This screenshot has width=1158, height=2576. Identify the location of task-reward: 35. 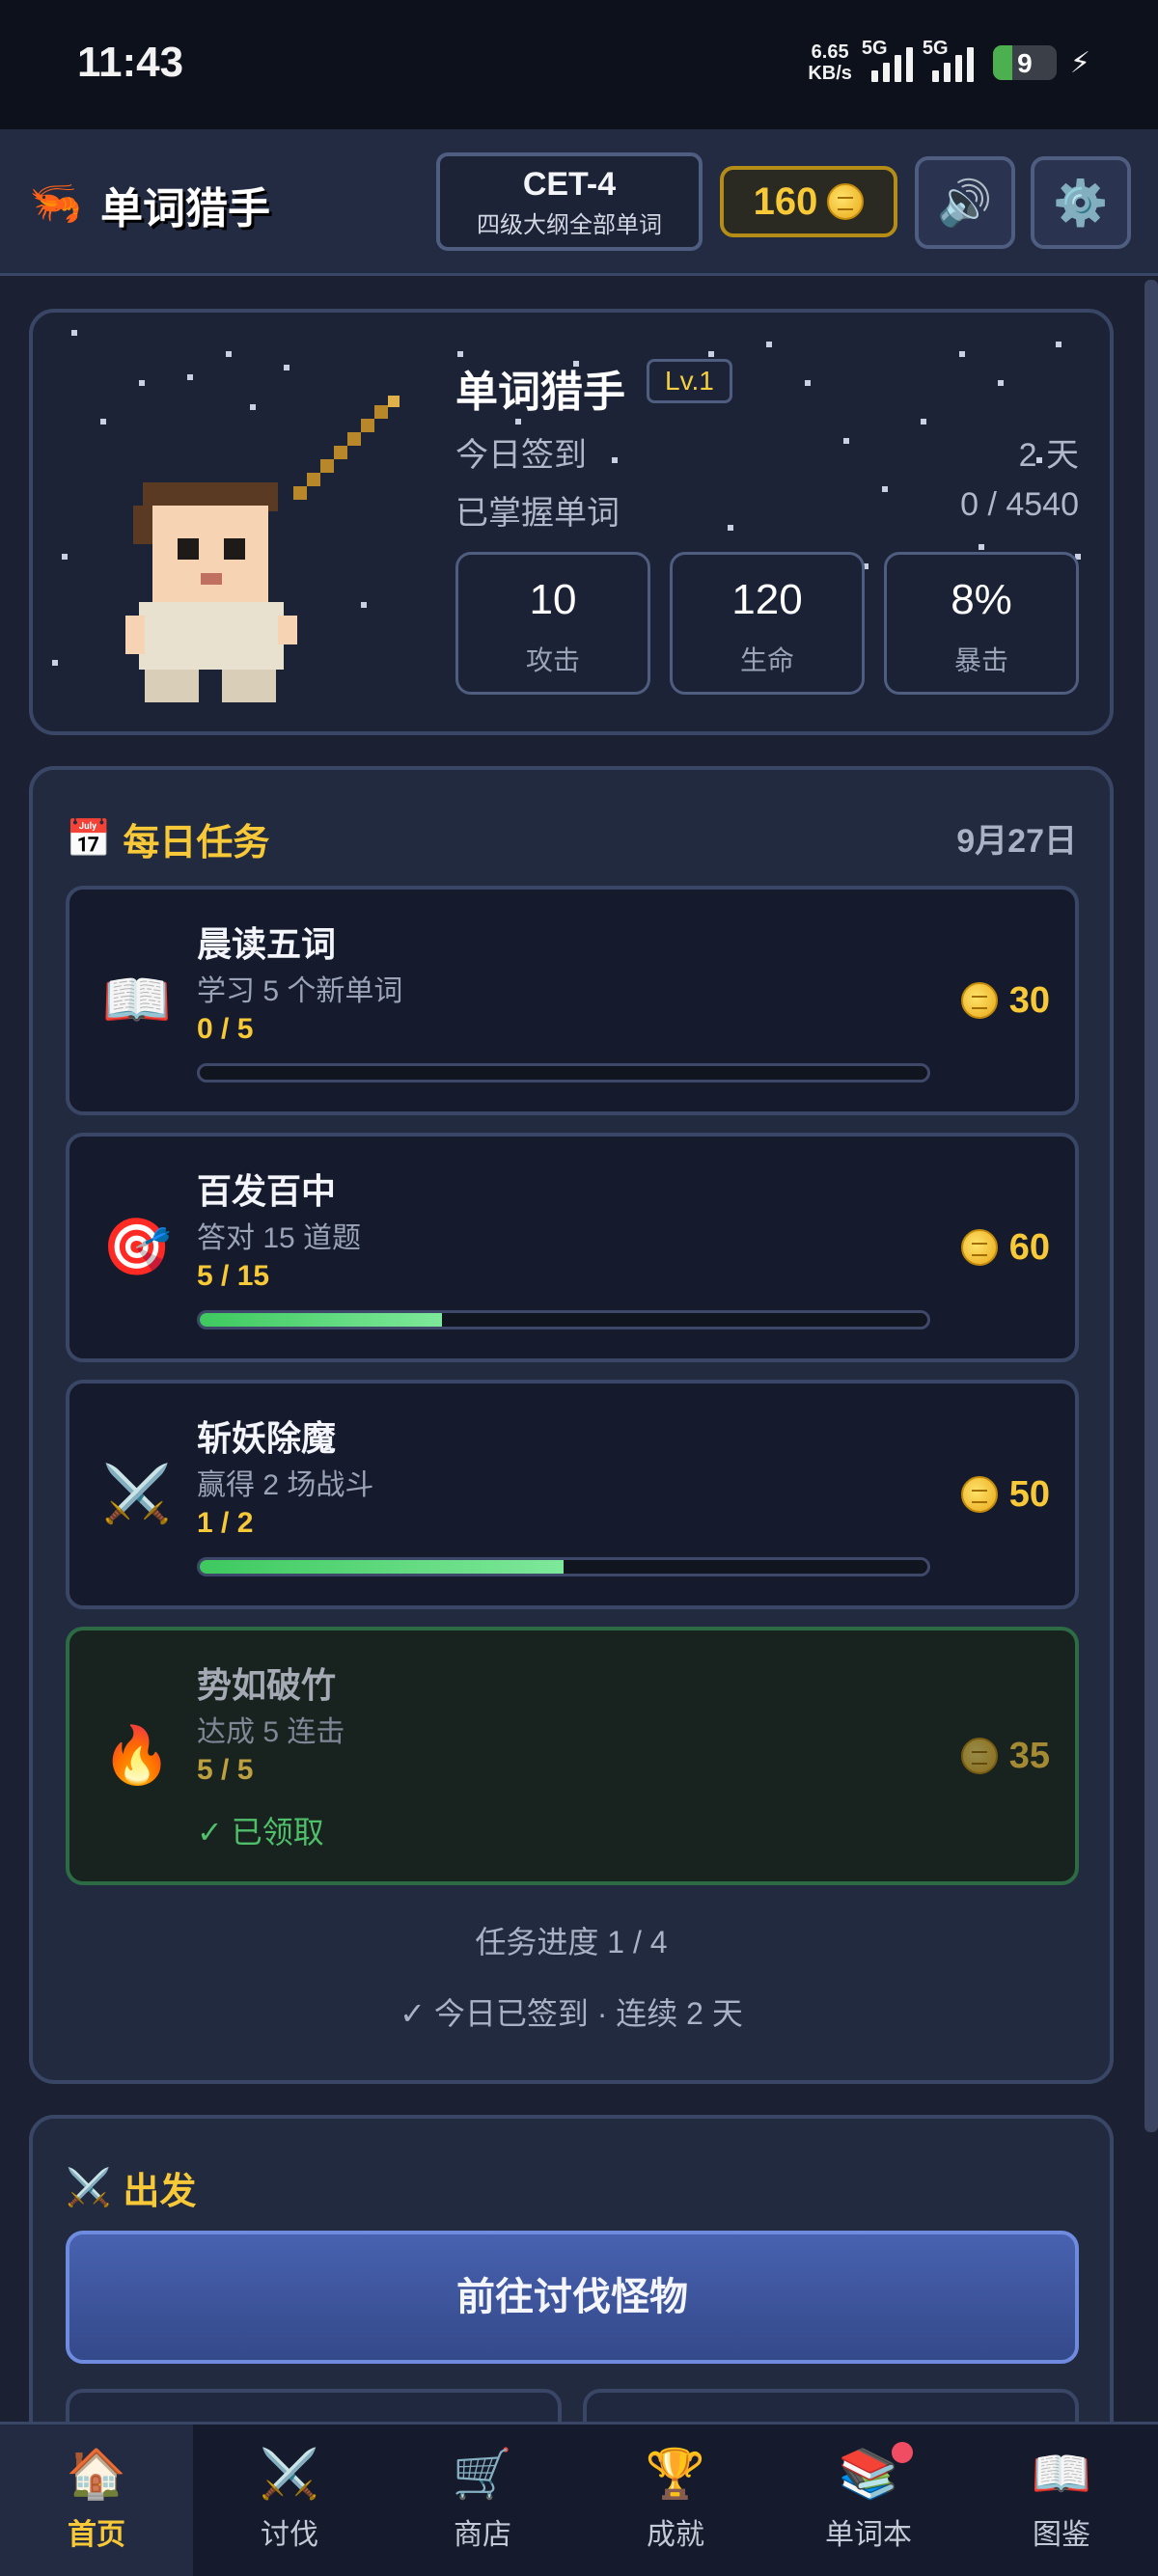
(1005, 1756).